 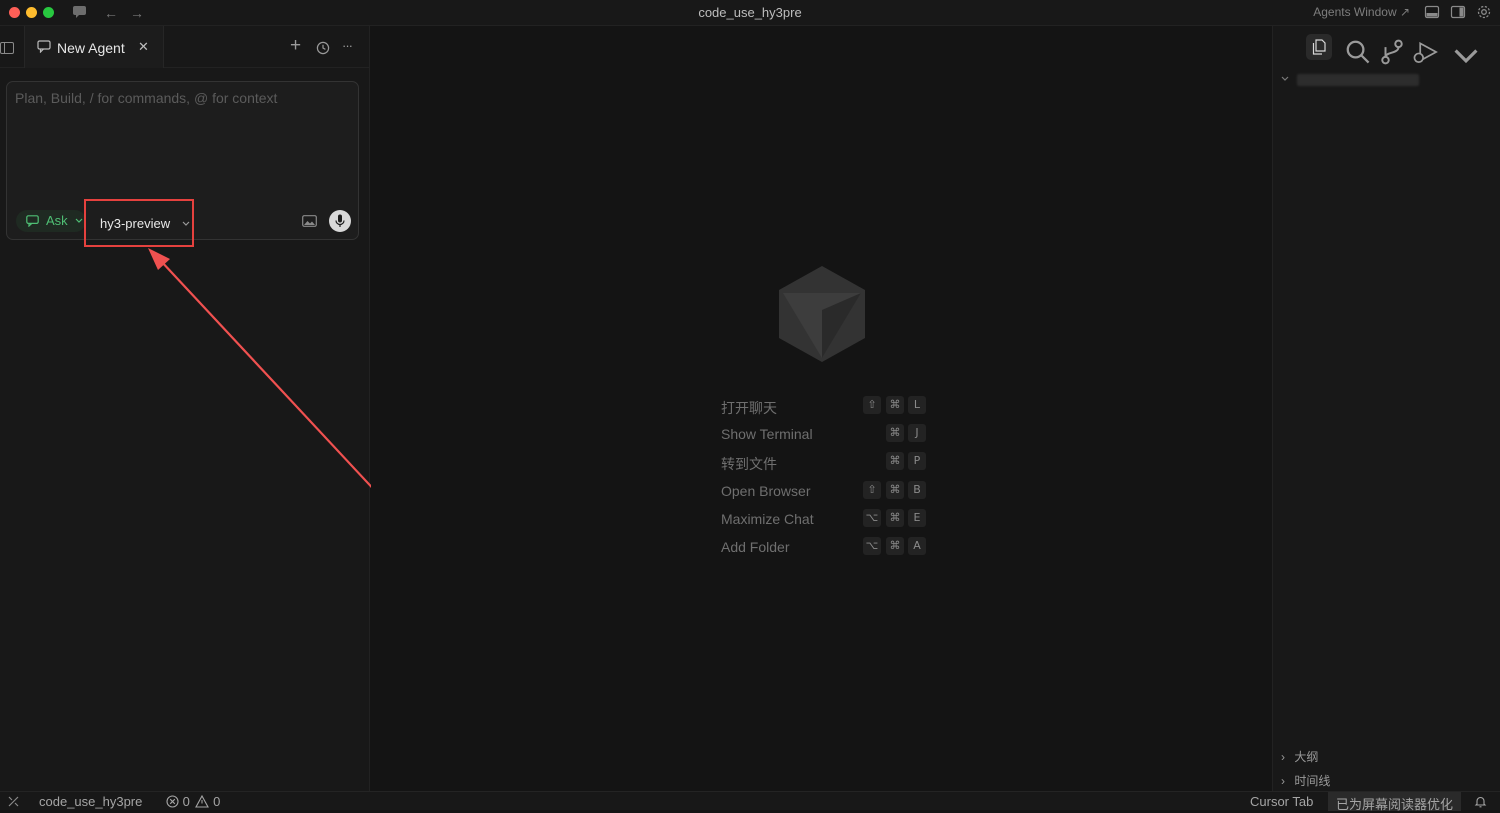 What do you see at coordinates (767, 519) in the screenshot?
I see `shortcut-label: Maximize Chat` at bounding box center [767, 519].